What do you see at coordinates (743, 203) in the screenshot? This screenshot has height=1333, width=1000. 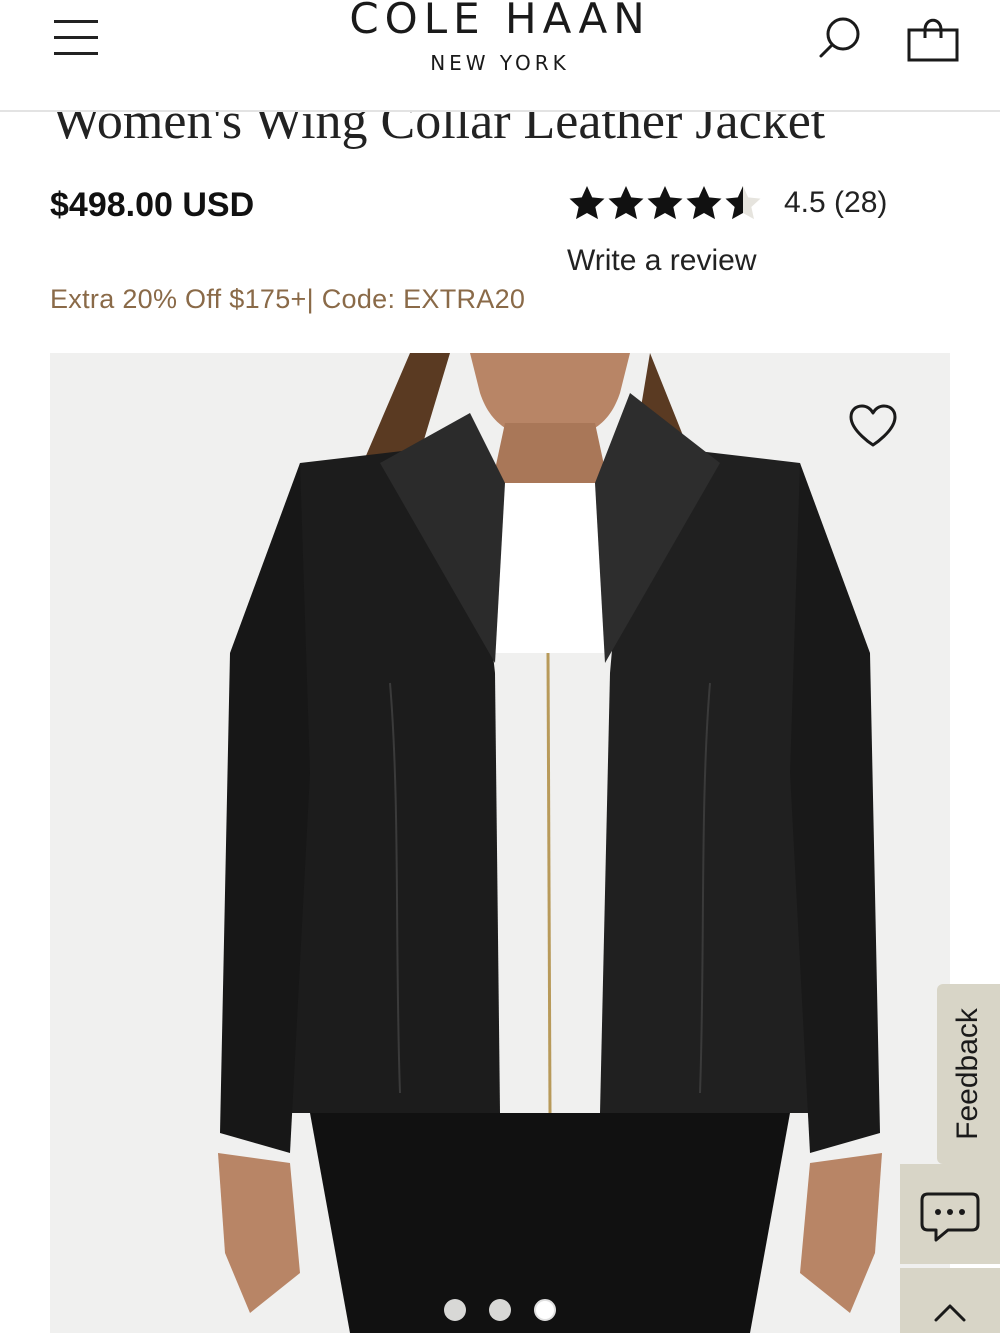 I see `half-star-icon` at bounding box center [743, 203].